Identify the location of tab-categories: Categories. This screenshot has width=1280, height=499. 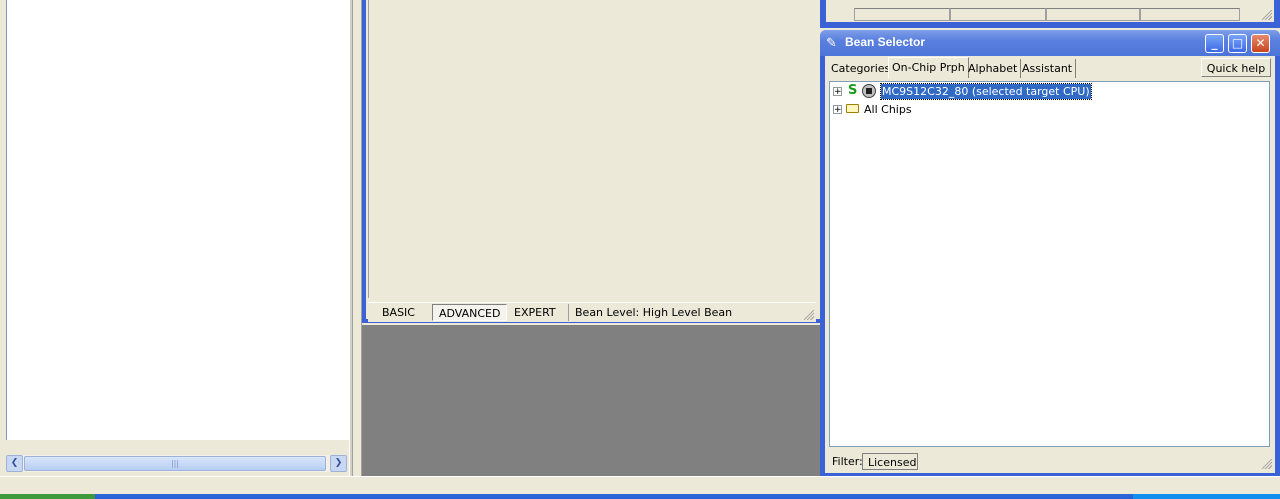
(861, 68).